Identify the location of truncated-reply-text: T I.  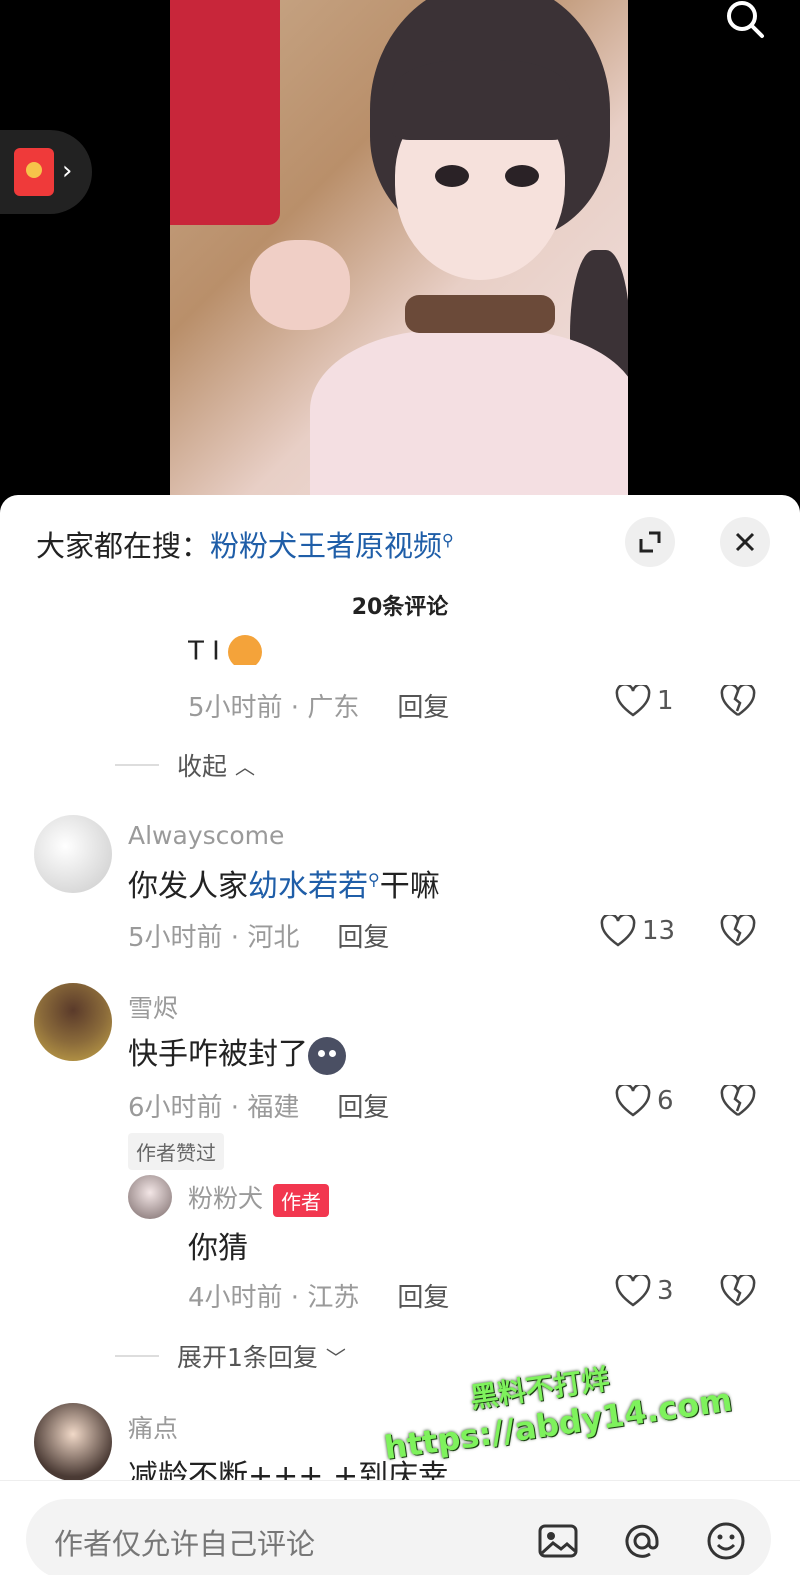
(225, 650).